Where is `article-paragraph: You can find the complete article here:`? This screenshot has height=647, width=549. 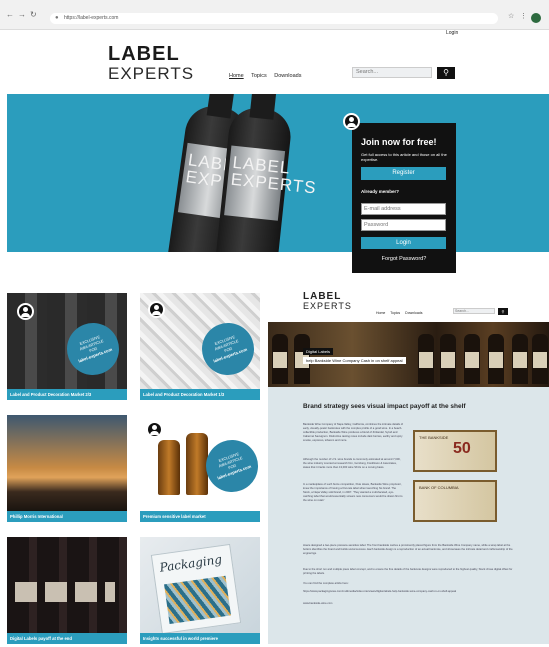
article-paragraph: You can find the complete article here: is located at coordinates (326, 583).